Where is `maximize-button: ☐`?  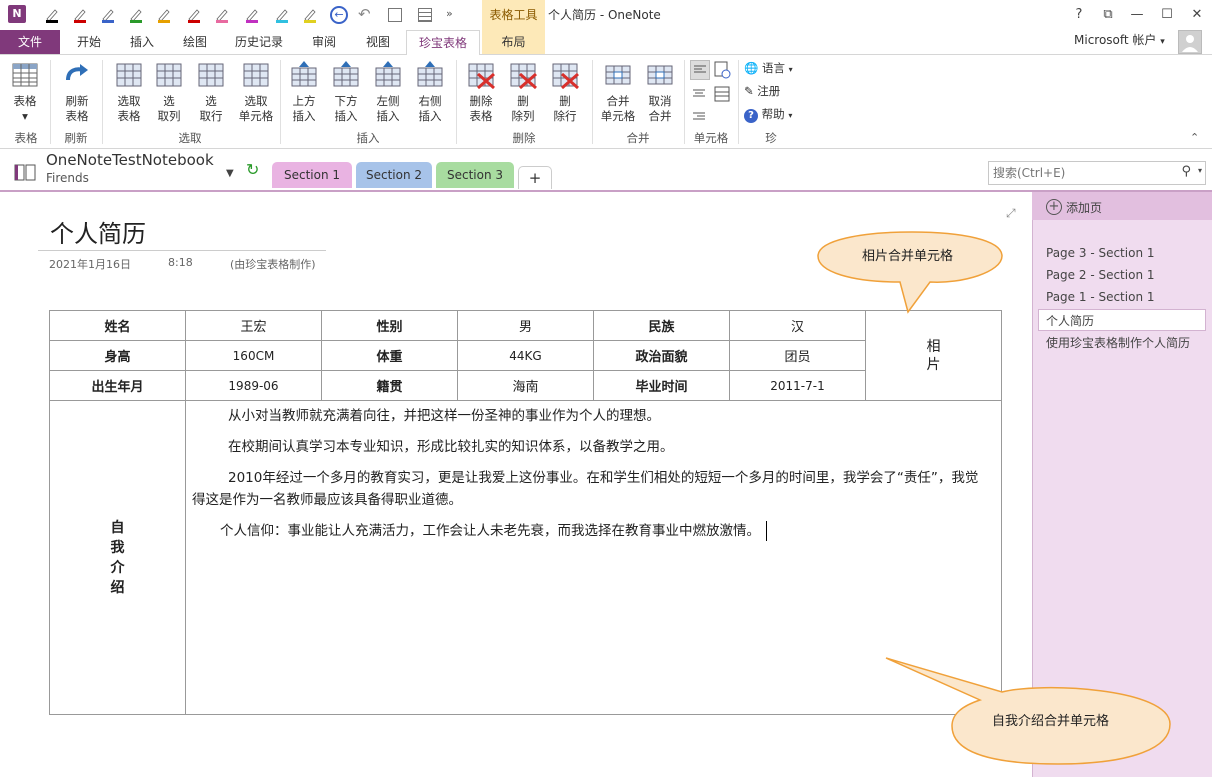 maximize-button: ☐ is located at coordinates (1167, 15).